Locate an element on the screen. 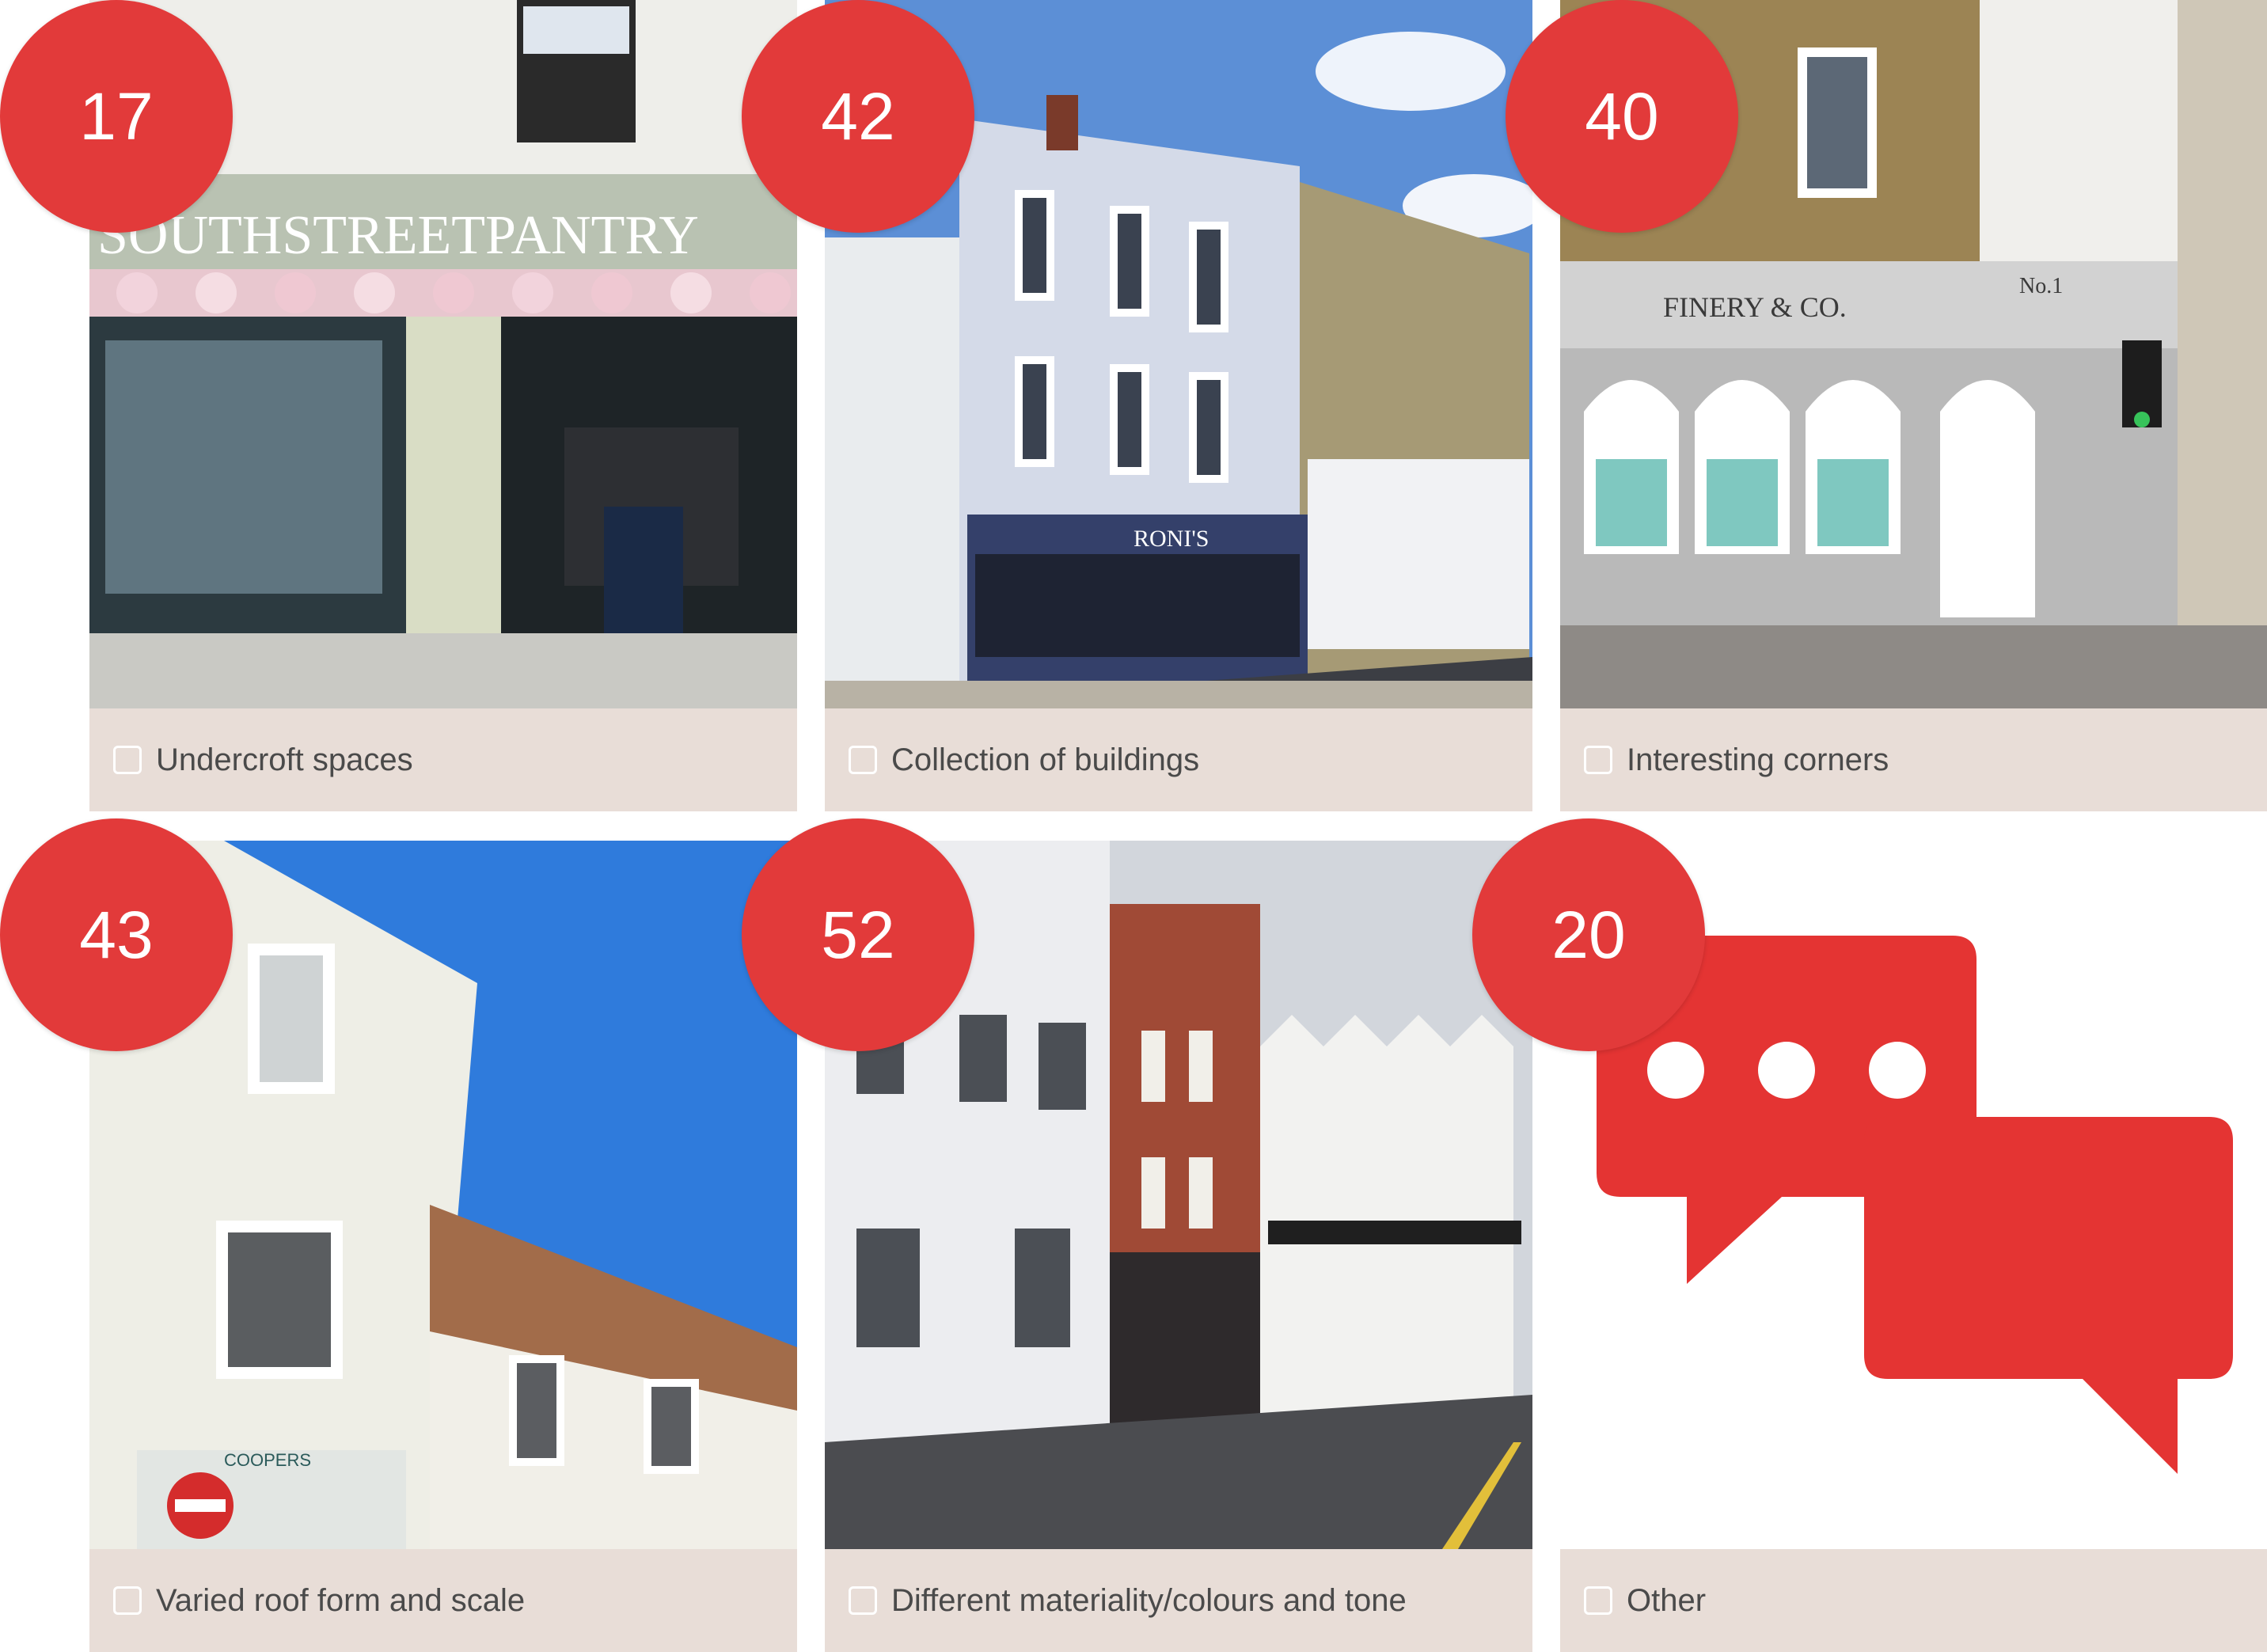 This screenshot has width=2267, height=1652. option-label-row: Undercroft spaces is located at coordinates (443, 759).